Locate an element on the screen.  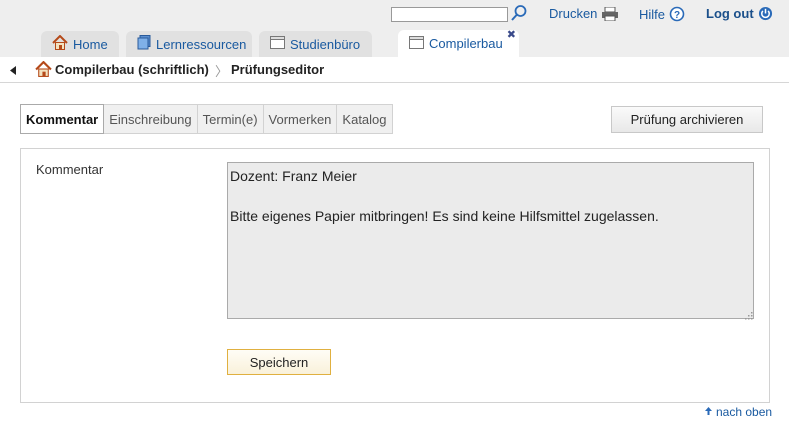
save-button: Speichern is located at coordinates (279, 362).